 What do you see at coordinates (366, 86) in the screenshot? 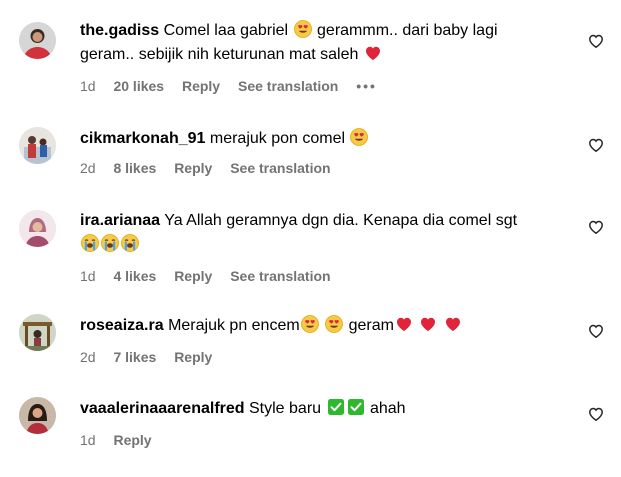
I see `more-options-icon: •••` at bounding box center [366, 86].